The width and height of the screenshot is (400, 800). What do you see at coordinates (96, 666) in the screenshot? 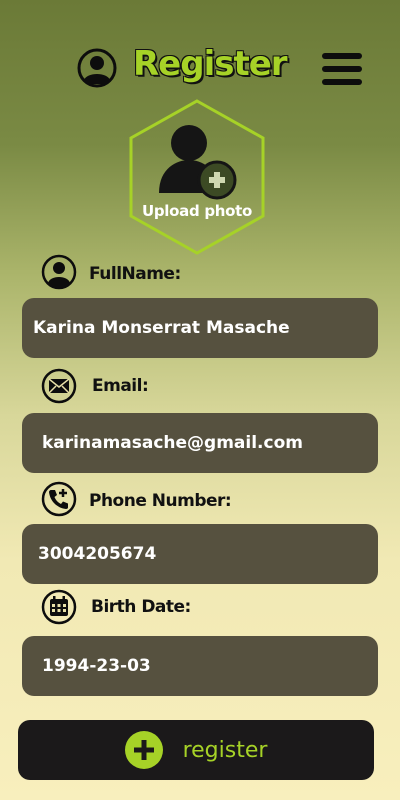
I see `birthdate-value: 1994-23-03` at bounding box center [96, 666].